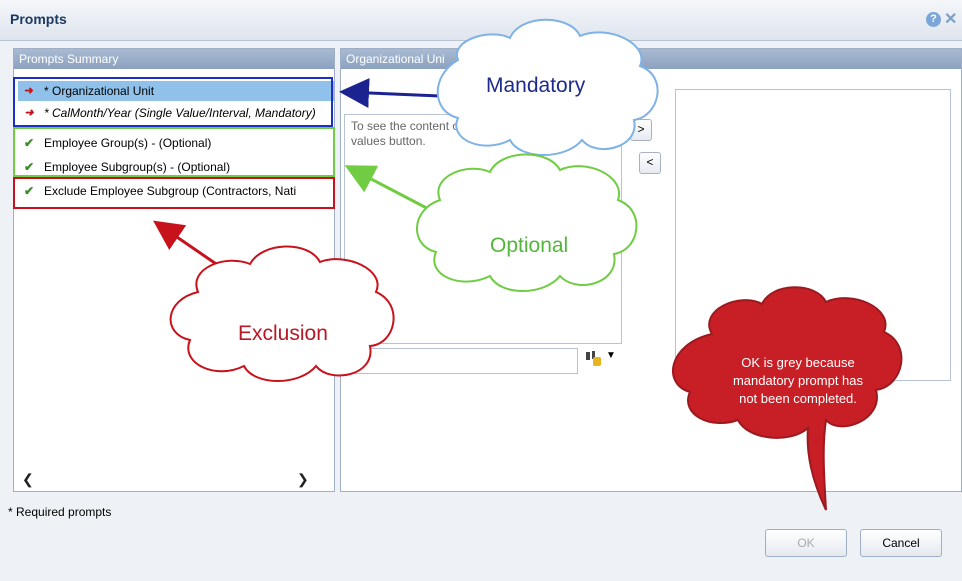  I want to click on cancel-button: Cancel, so click(901, 543).